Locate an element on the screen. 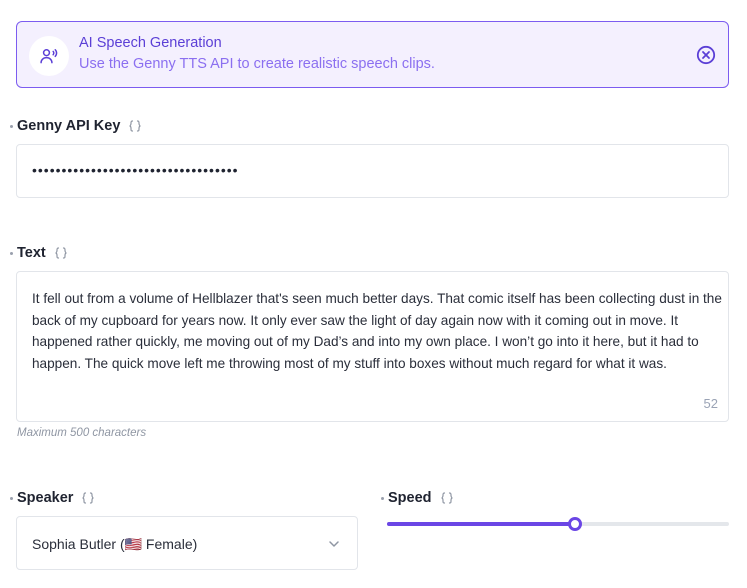  voice-icon is located at coordinates (49, 56).